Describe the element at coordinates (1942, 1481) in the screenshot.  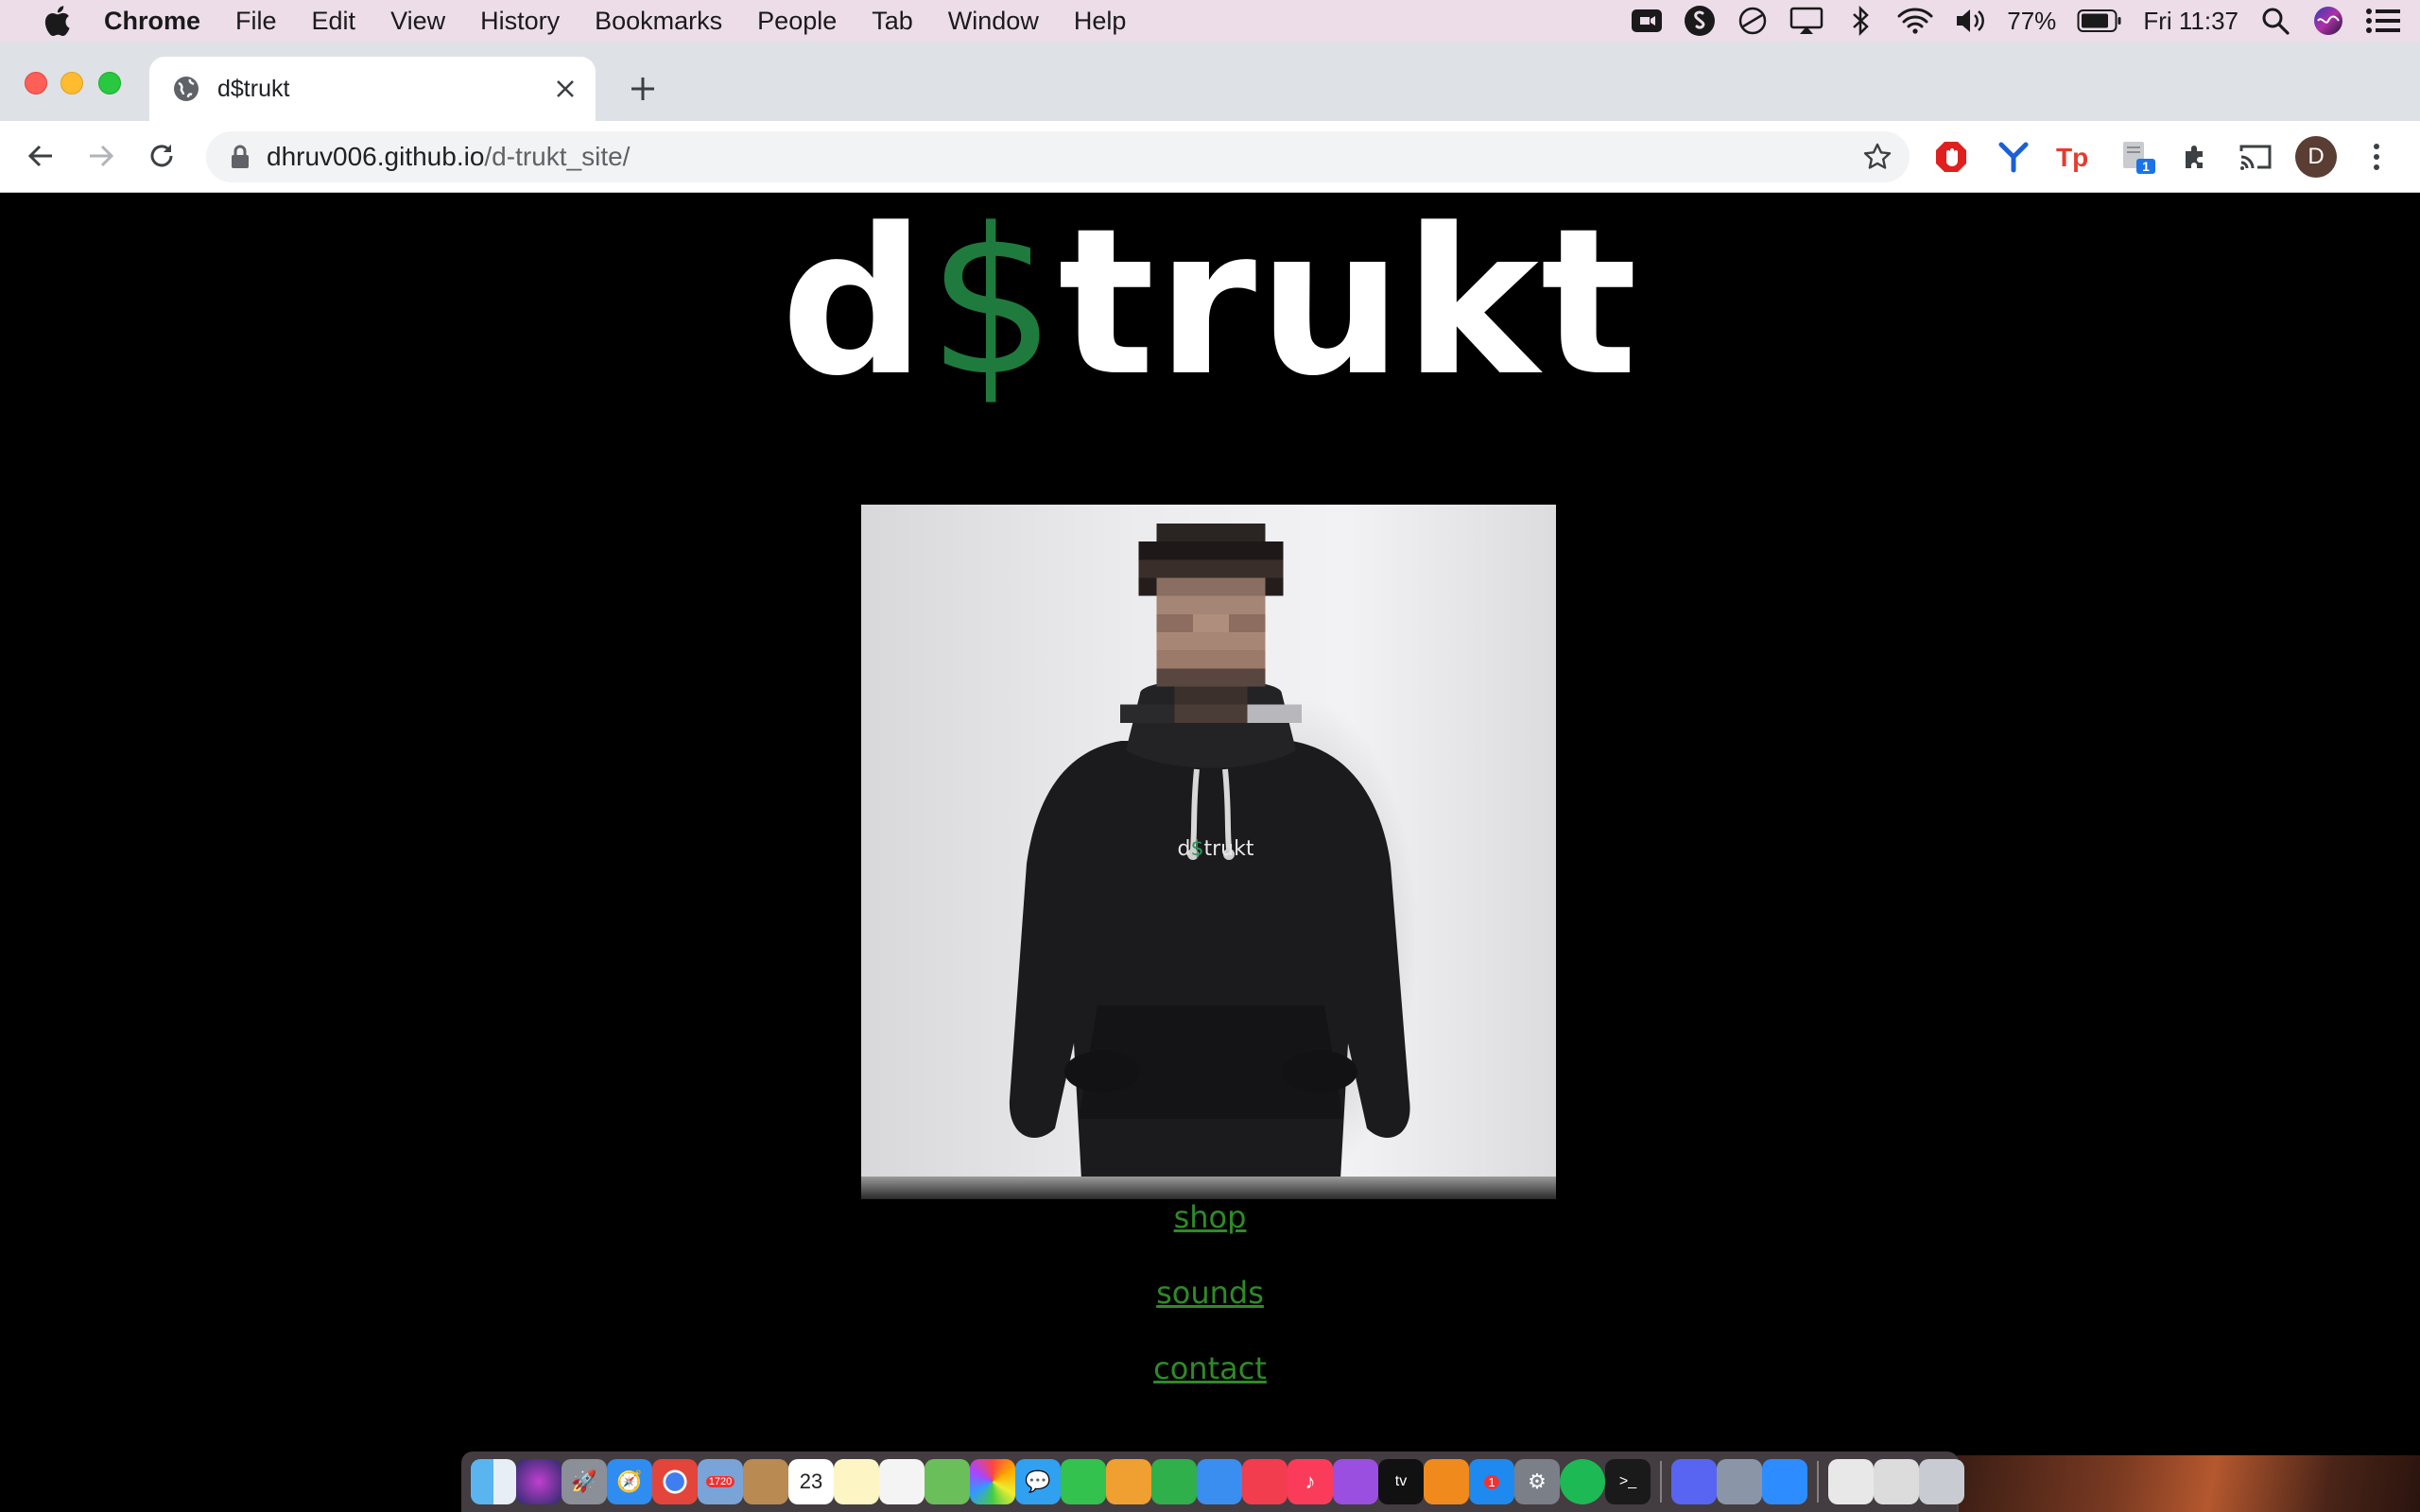
I see `trash-icon` at that location.